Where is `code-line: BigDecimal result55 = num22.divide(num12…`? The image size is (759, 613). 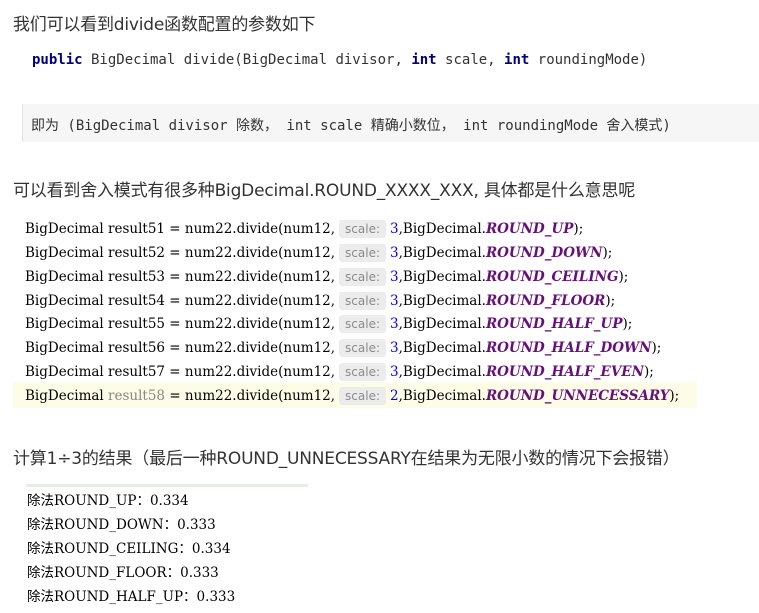
code-line: BigDecimal result55 = num22.divide(num12… is located at coordinates (329, 324).